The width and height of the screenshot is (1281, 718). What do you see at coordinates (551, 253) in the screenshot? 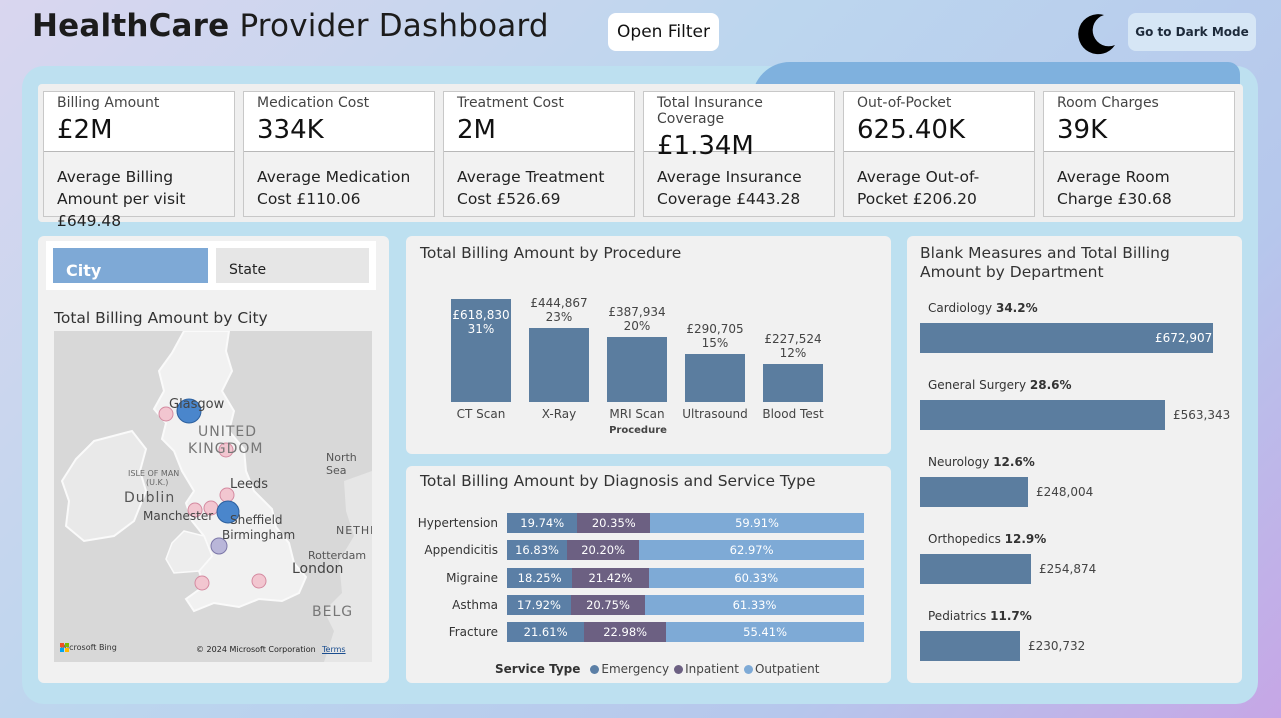
I see `procedure-chart-title: Total Billing Amount by Procedure` at bounding box center [551, 253].